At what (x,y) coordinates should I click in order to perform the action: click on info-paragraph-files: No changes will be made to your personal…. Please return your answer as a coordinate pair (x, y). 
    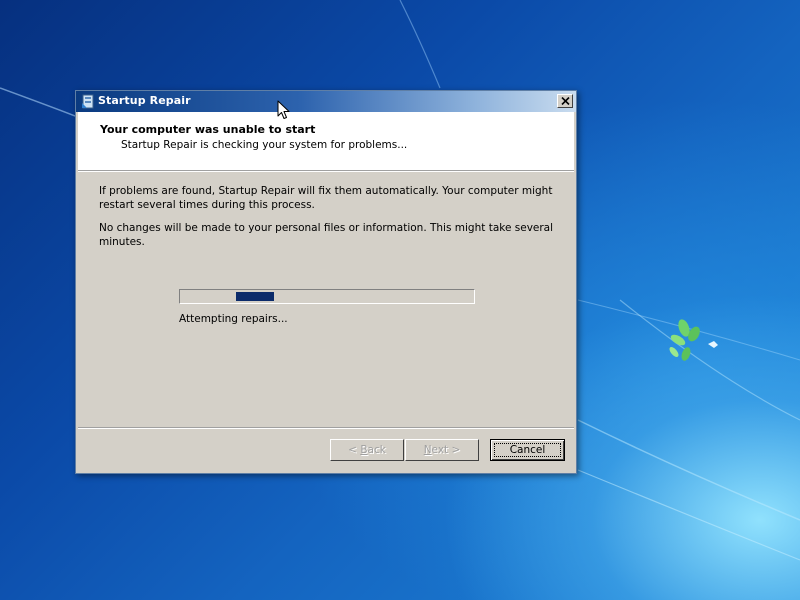
    Looking at the image, I should click on (326, 235).